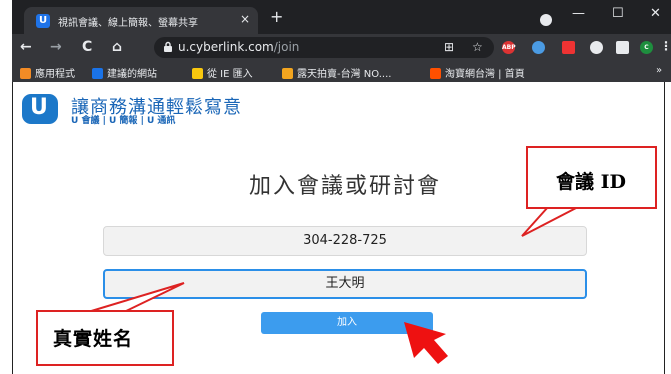 The image size is (671, 374). I want to click on browser-toolbar: ← → C ⌂ u.cyberlink.com/join ⊞ ☆ ABP C ⋮, so click(341, 47).